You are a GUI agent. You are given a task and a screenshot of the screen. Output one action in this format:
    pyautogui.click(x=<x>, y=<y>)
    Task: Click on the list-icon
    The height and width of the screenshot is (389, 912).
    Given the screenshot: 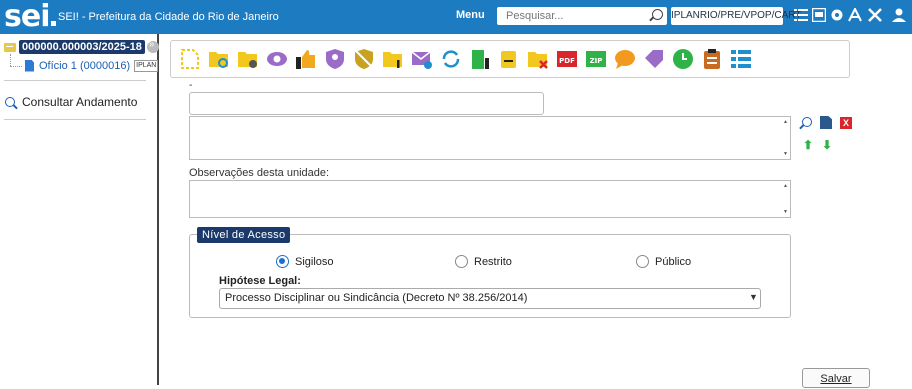 What is the action you would take?
    pyautogui.click(x=741, y=59)
    